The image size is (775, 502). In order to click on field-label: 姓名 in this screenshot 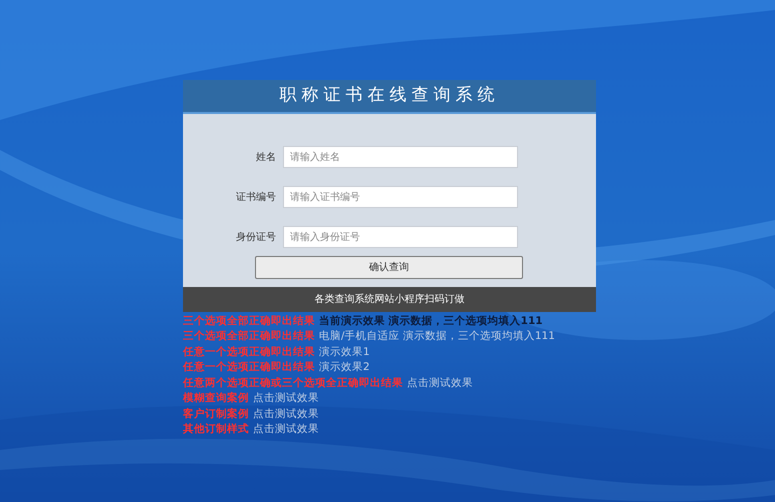, I will do `click(266, 157)`.